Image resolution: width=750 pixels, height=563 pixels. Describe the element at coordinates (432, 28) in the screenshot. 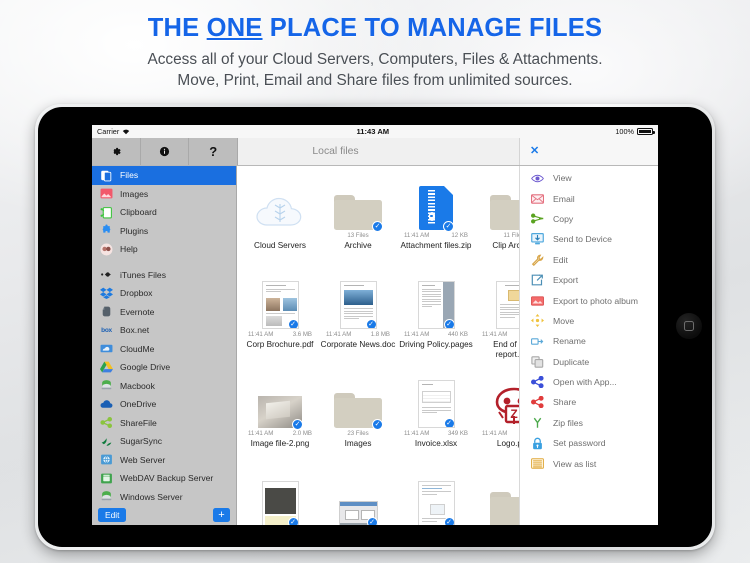

I see `title-post: PLACE TO MANAGE FILES` at that location.